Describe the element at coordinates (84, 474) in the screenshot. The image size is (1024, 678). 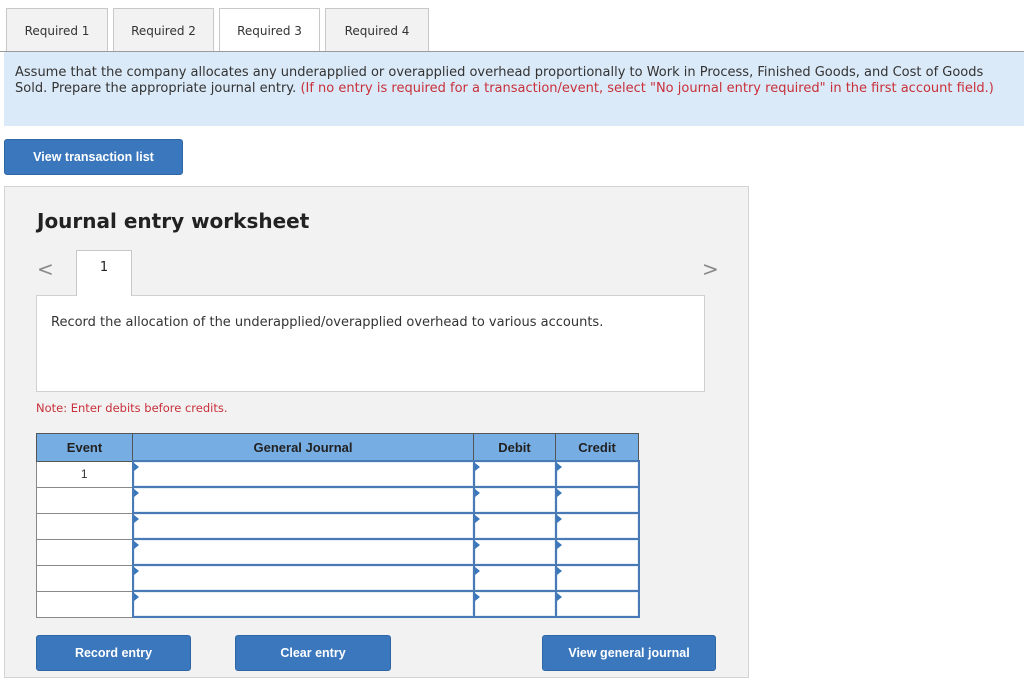
I see `event-cell: 1` at that location.